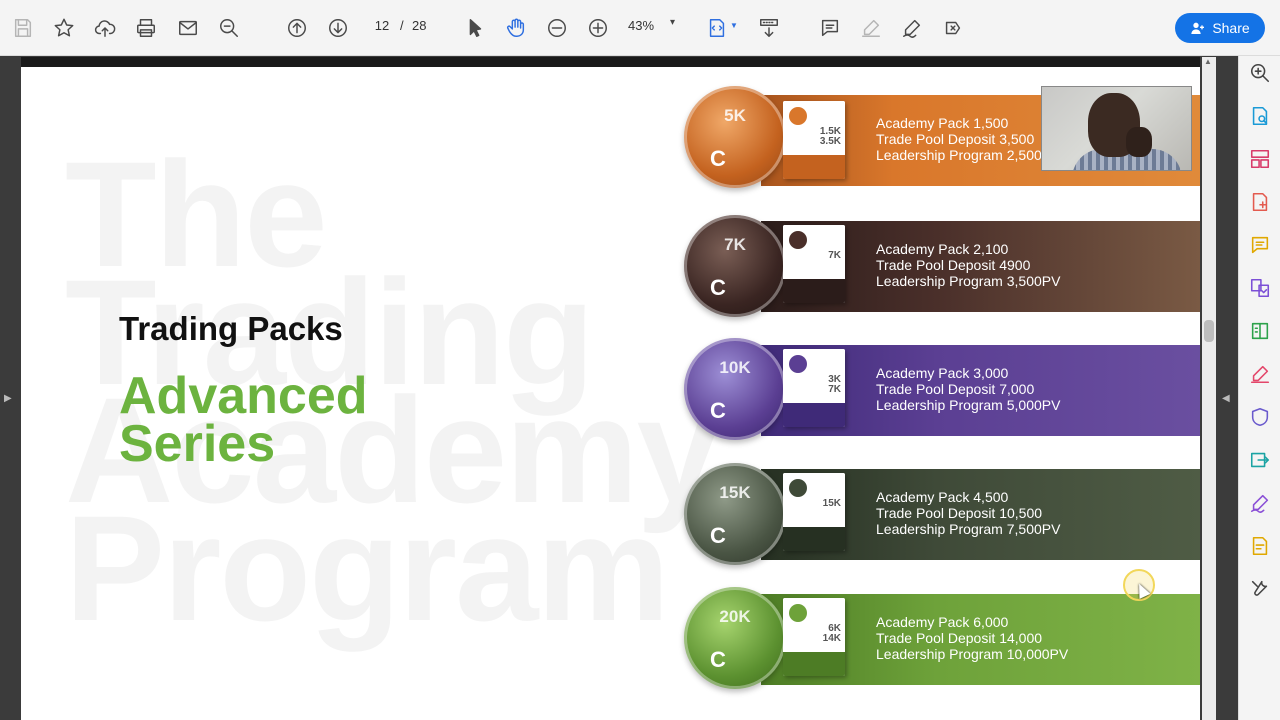  I want to click on pack-box-15k: 15K, so click(814, 512).